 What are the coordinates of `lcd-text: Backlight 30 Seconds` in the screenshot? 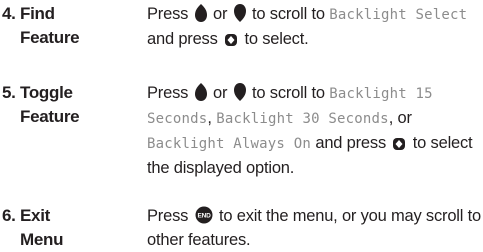 It's located at (302, 119).